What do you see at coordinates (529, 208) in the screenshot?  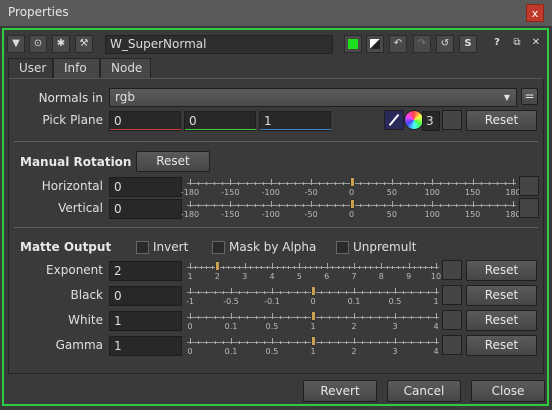 I see `vertical-curve-icon` at bounding box center [529, 208].